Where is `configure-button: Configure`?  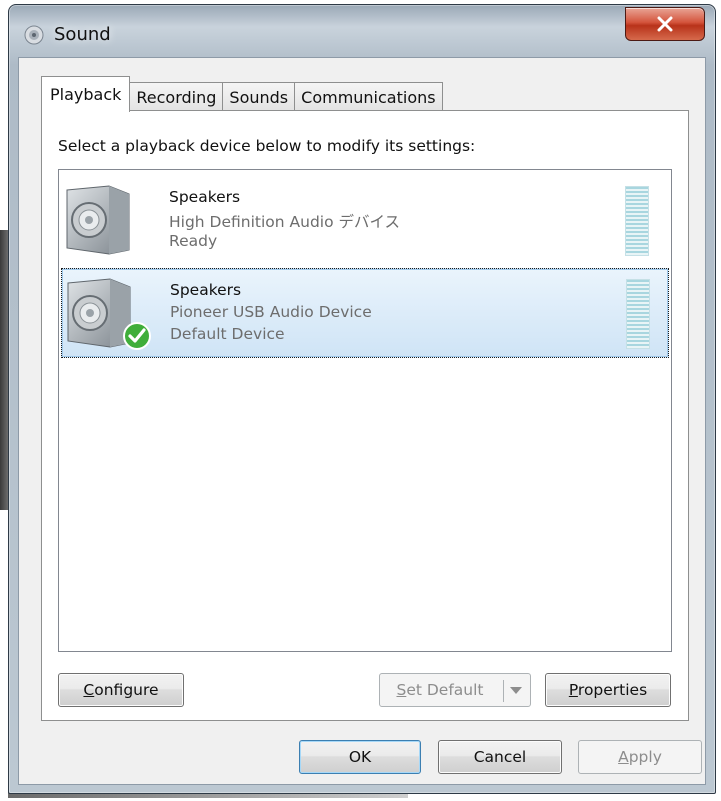
configure-button: Configure is located at coordinates (121, 690).